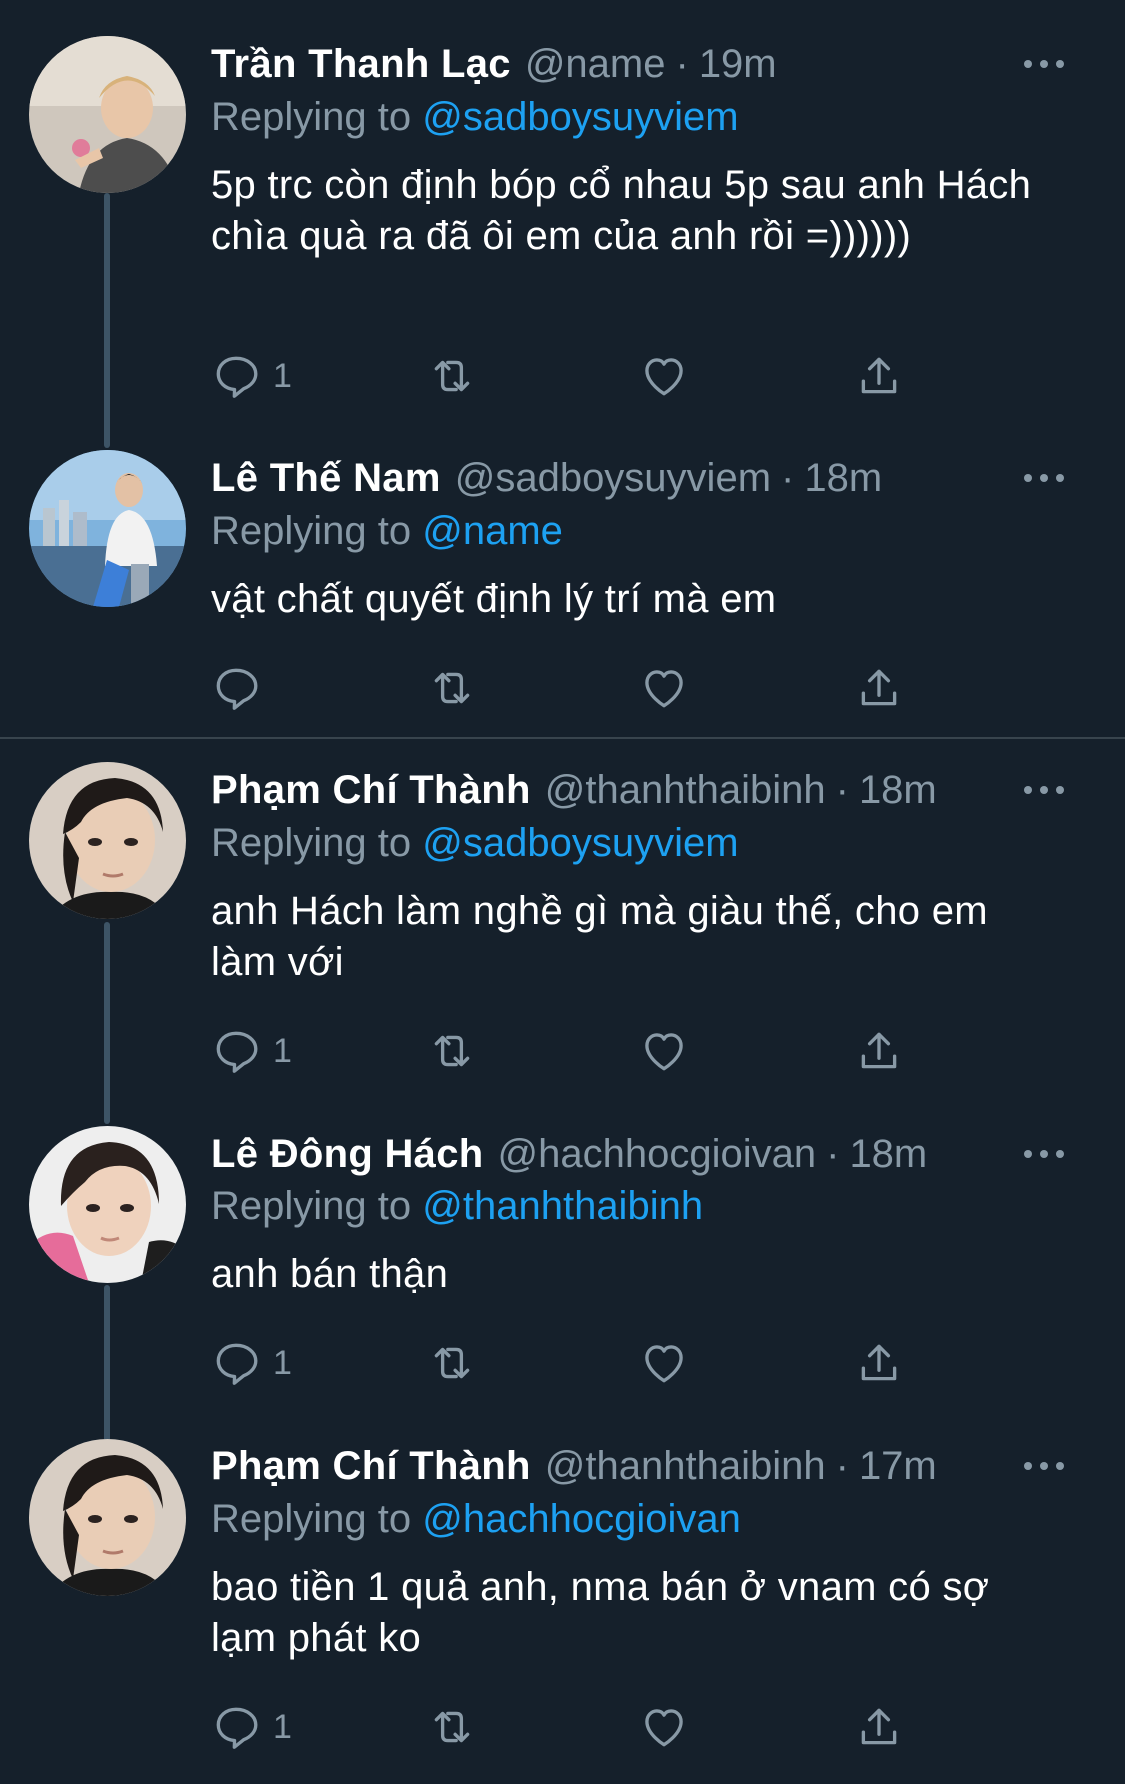  Describe the element at coordinates (330, 1274) in the screenshot. I see `tweet-text: anh bán thận` at that location.